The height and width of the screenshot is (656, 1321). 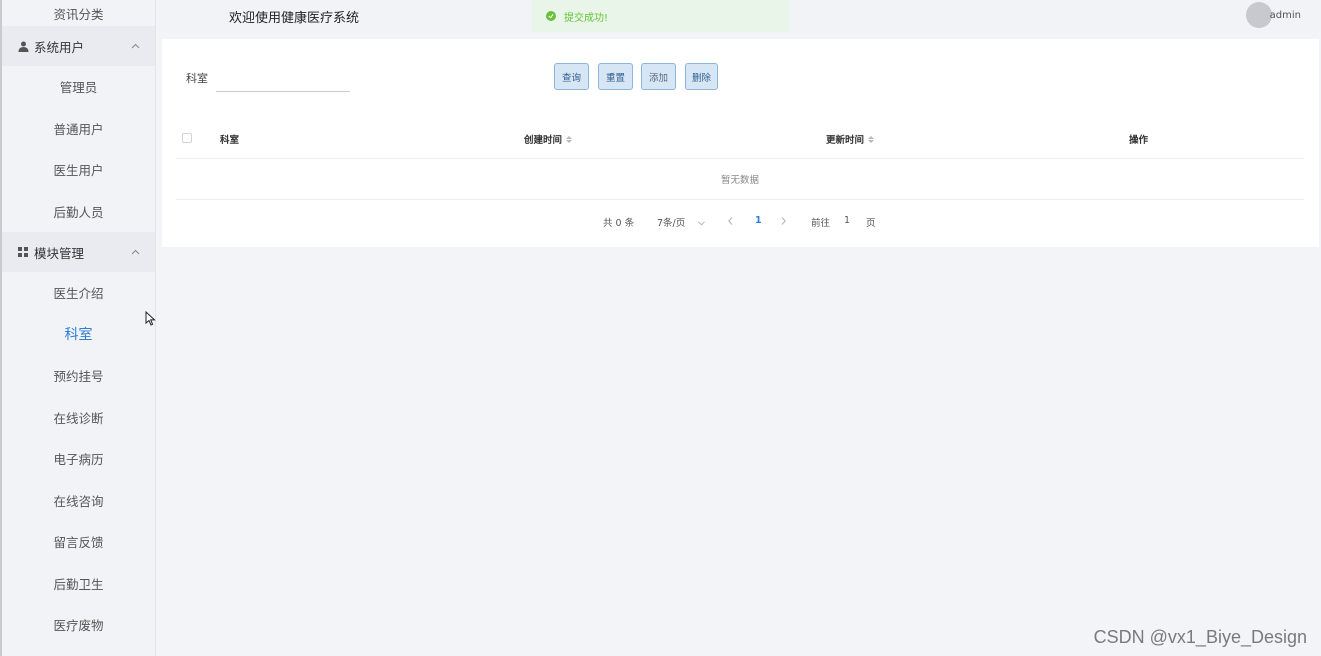 What do you see at coordinates (871, 223) in the screenshot?
I see `goto-suffix: 页` at bounding box center [871, 223].